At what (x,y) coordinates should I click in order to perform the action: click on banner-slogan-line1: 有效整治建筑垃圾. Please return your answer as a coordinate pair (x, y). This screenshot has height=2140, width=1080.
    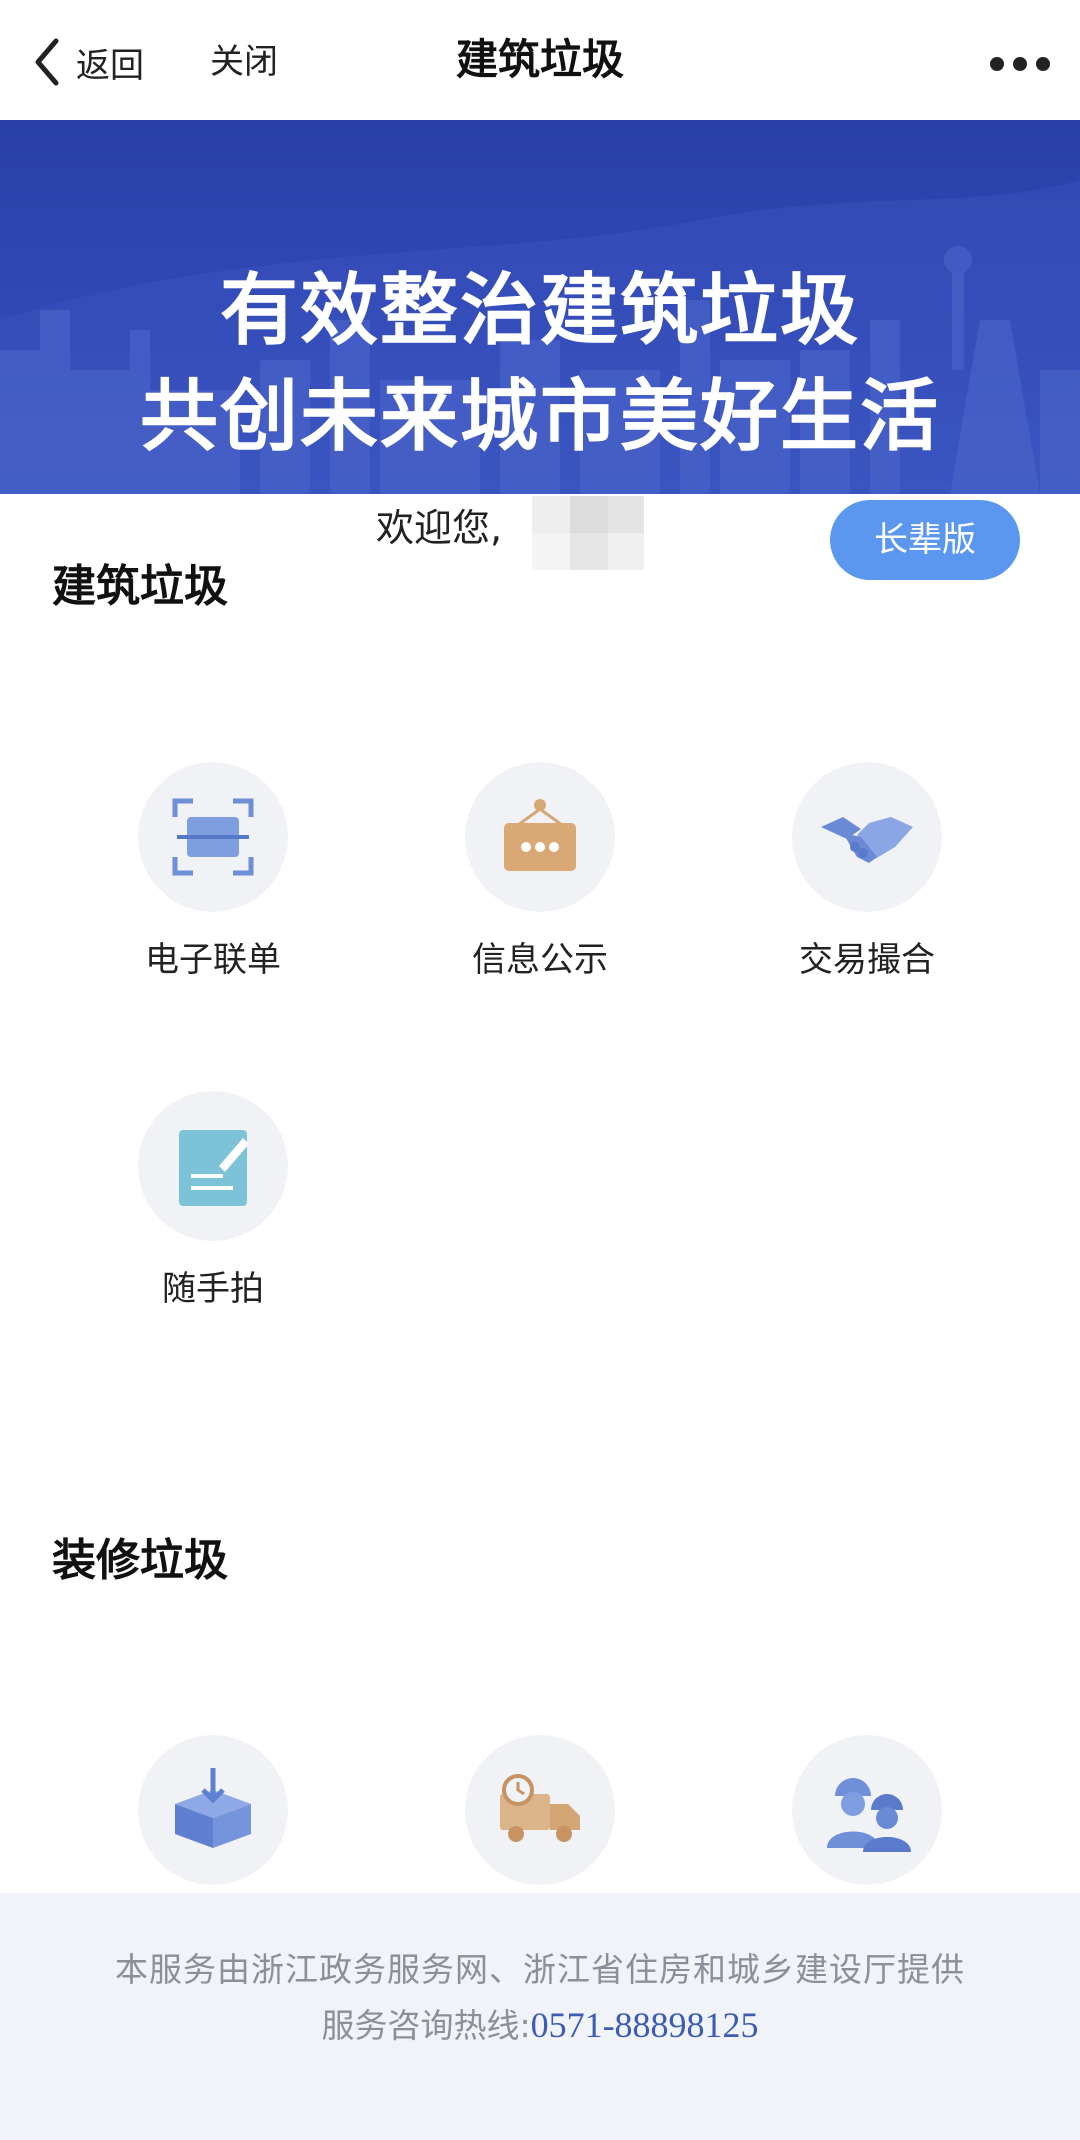
    Looking at the image, I should click on (539, 311).